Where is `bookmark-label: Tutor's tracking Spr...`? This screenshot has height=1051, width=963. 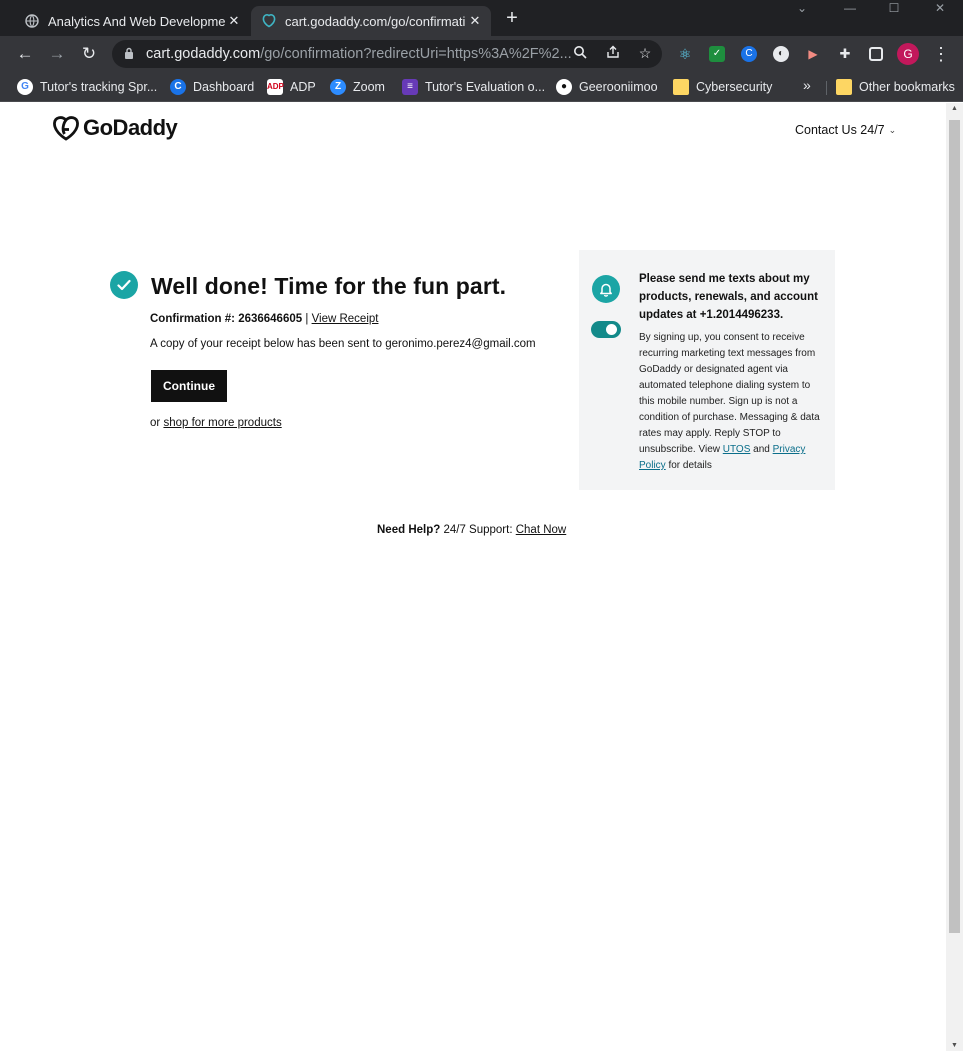
bookmark-label: Tutor's tracking Spr... is located at coordinates (99, 87).